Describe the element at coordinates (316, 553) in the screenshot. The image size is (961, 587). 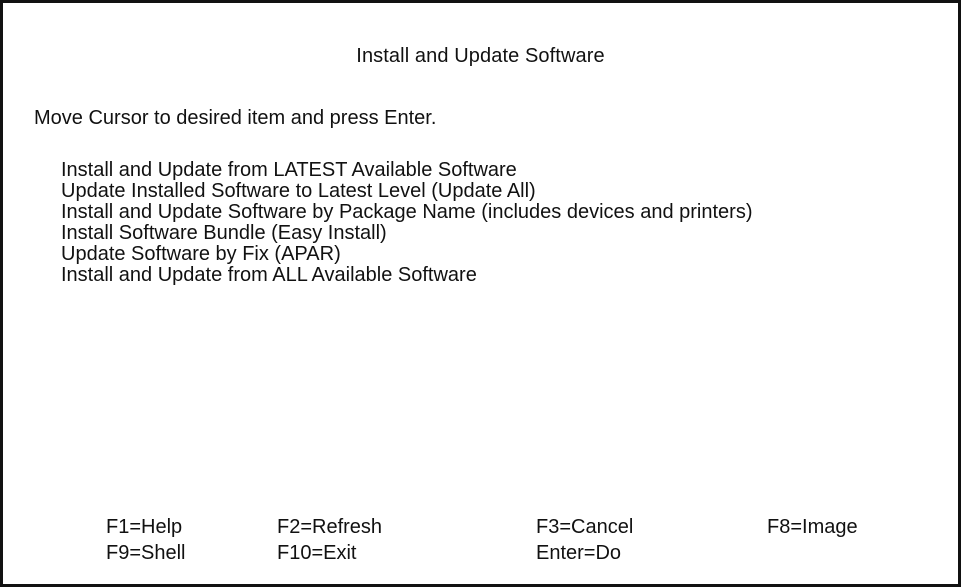
I see `f10-exit-key: F10=Exit` at that location.